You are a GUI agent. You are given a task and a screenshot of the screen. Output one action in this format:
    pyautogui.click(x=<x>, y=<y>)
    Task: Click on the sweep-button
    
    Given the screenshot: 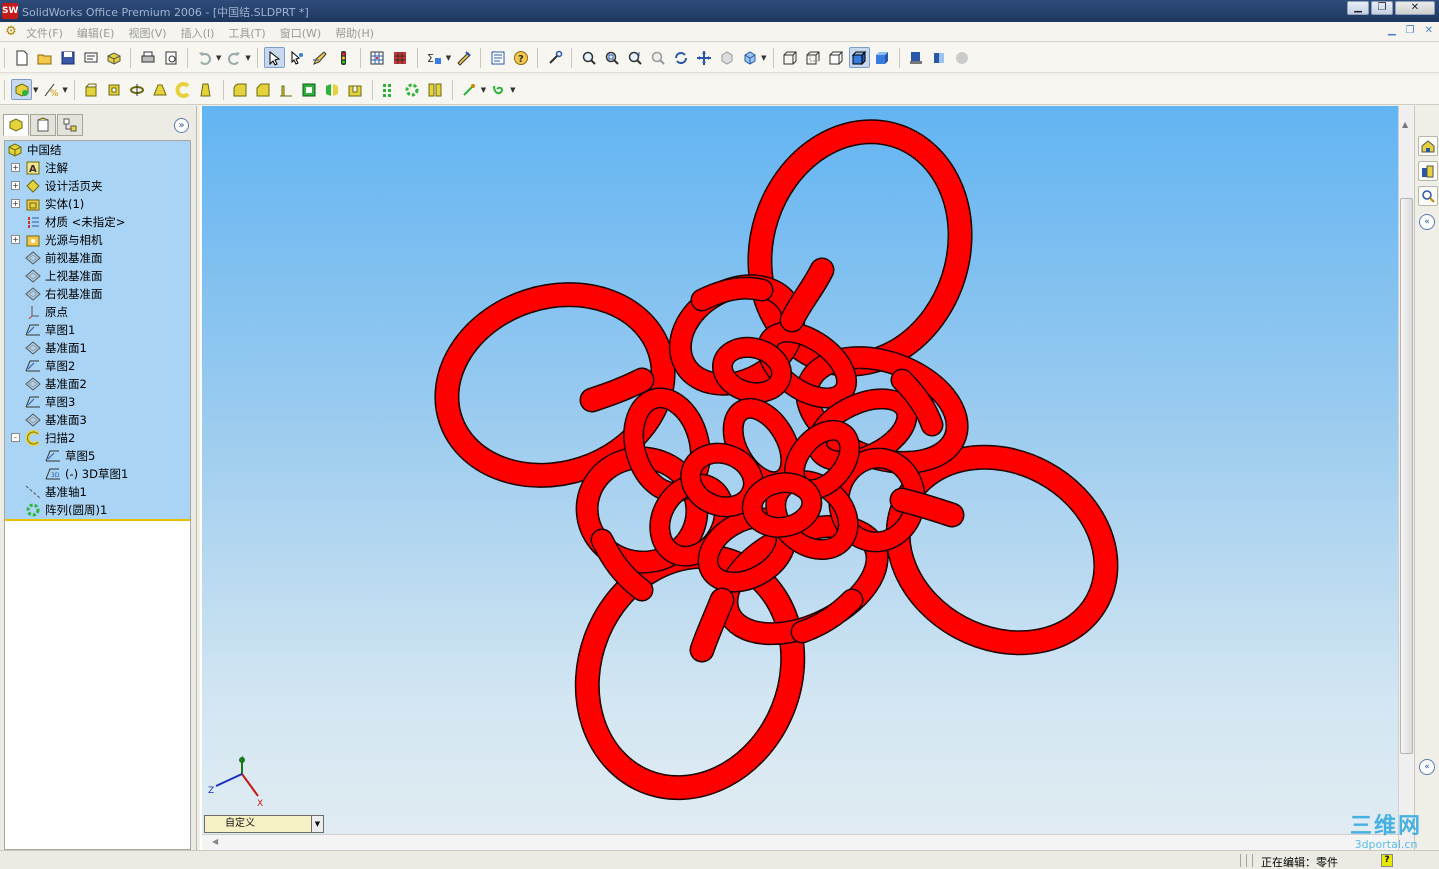 What is the action you would take?
    pyautogui.click(x=183, y=89)
    